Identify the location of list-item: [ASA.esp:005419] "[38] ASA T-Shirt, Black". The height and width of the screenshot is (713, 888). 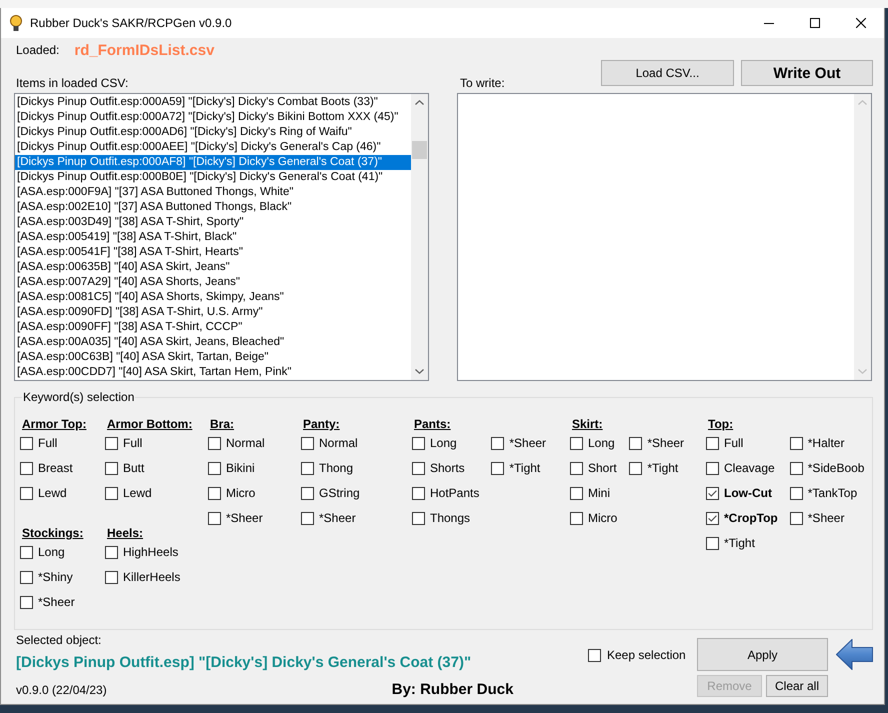
(213, 237).